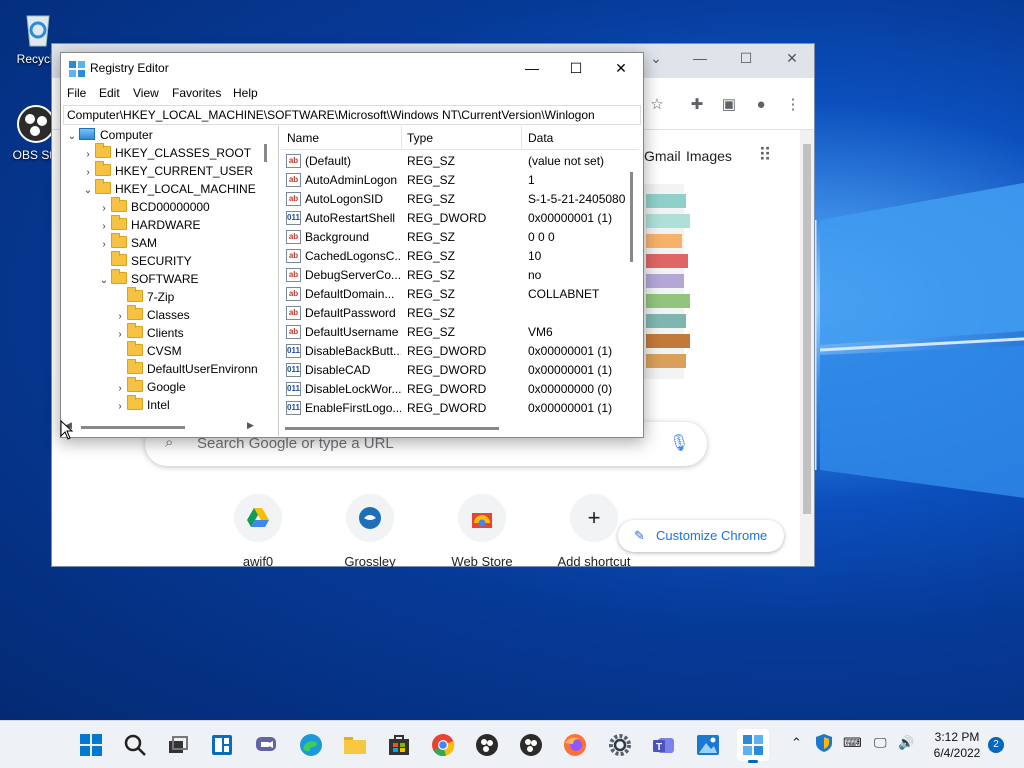 Image resolution: width=1024 pixels, height=768 pixels. I want to click on tree-node: › HARDWARE, so click(149, 224).